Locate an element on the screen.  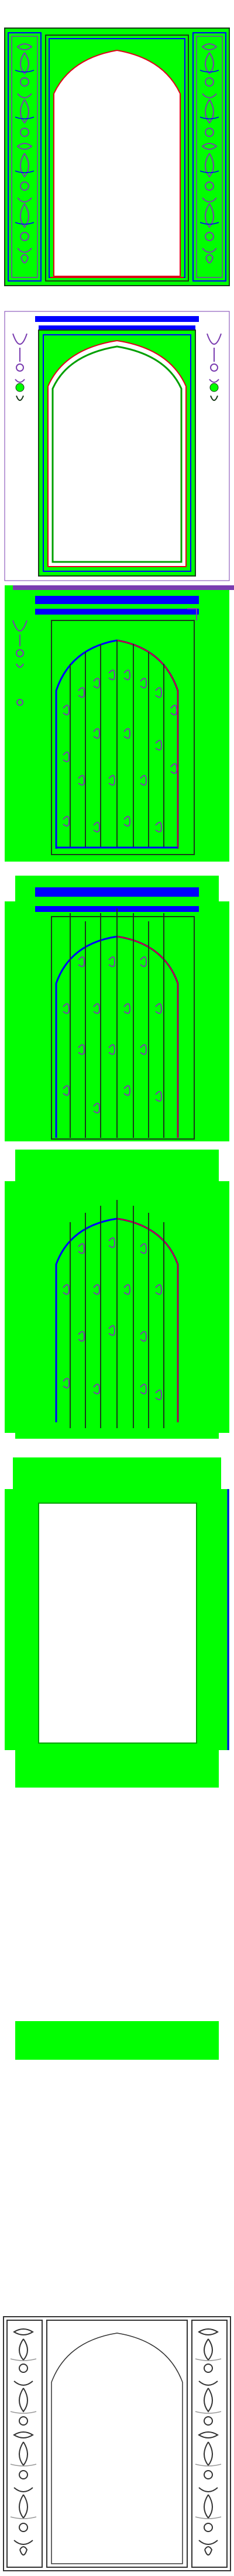
ornate-archway-frame-green is located at coordinates (117, 157).